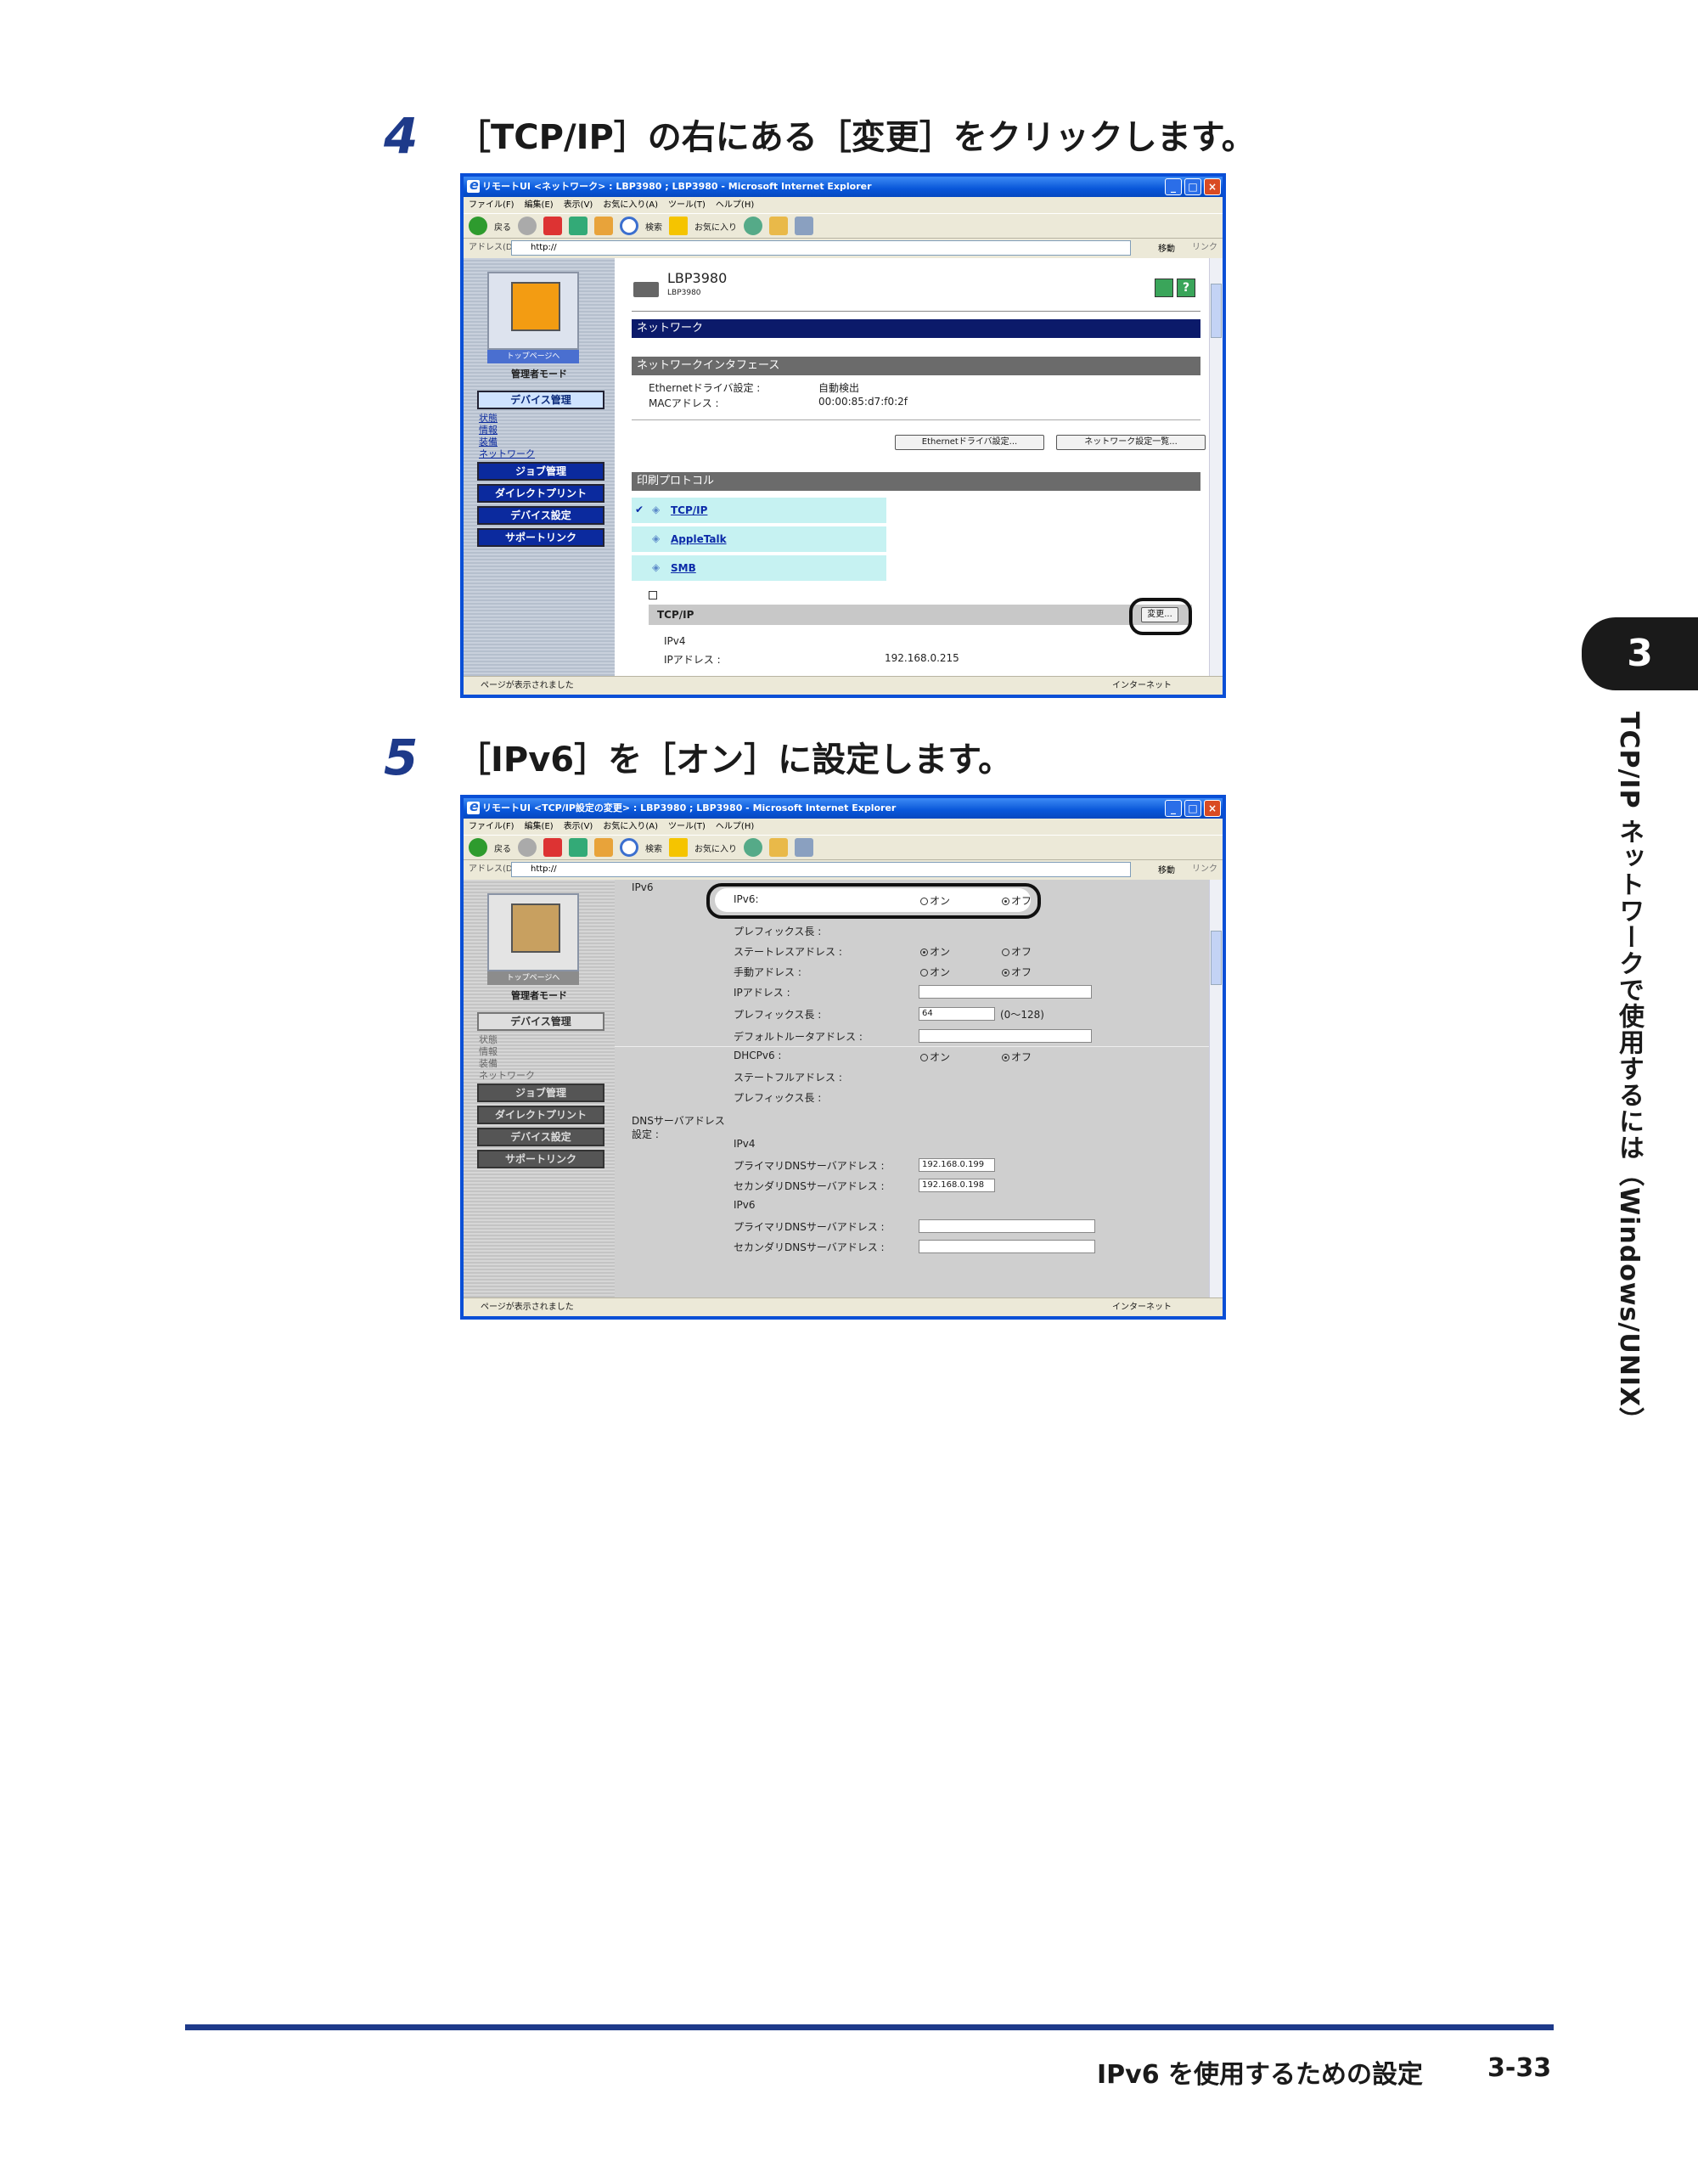  What do you see at coordinates (1005, 992) in the screenshot?
I see `ip-address-input` at bounding box center [1005, 992].